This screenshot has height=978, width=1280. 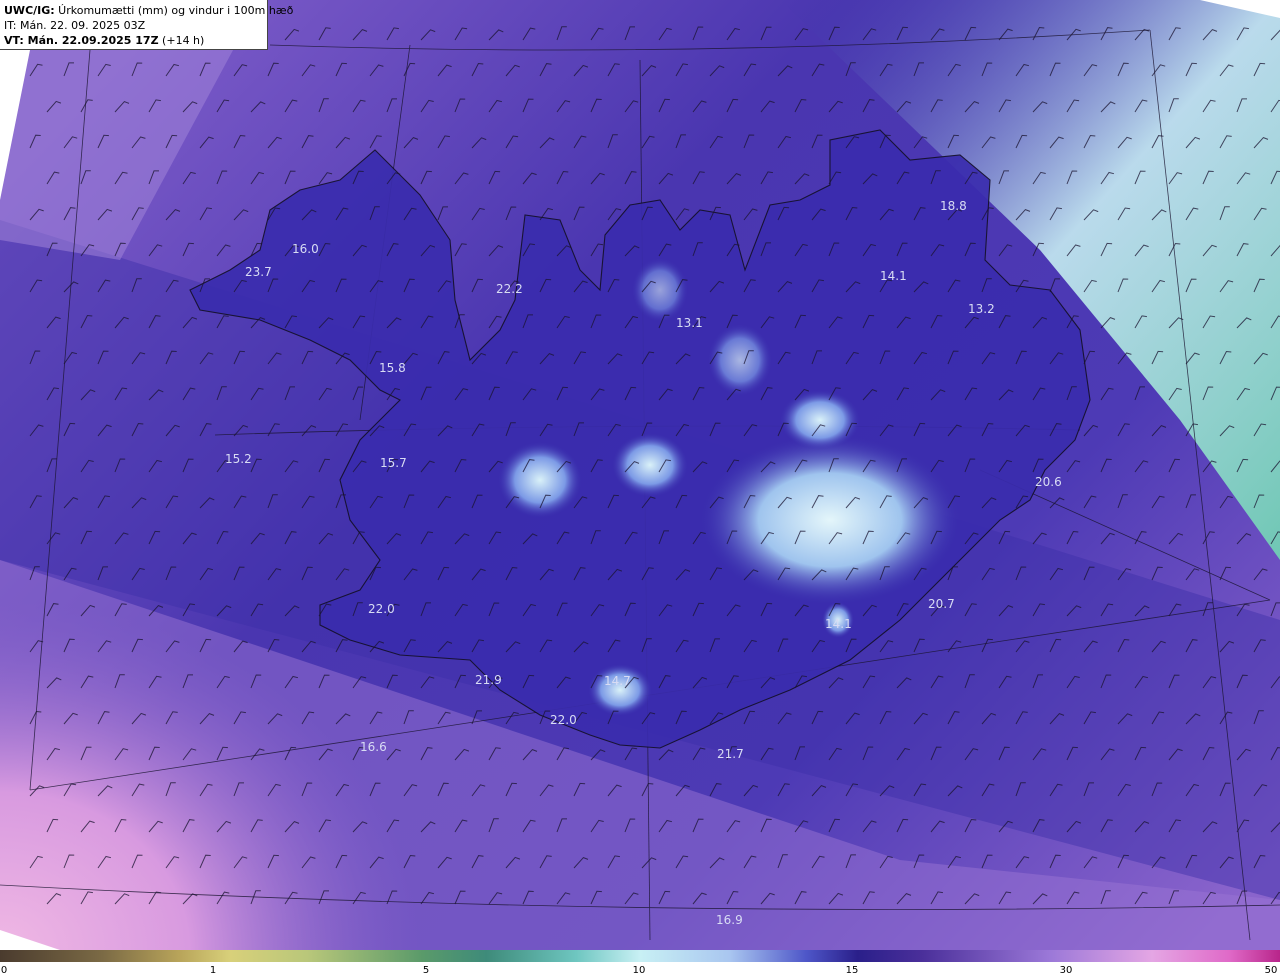 I want to click on issue-time: IT: Mán. 22. 09. 2025 03Z, so click(x=75, y=25).